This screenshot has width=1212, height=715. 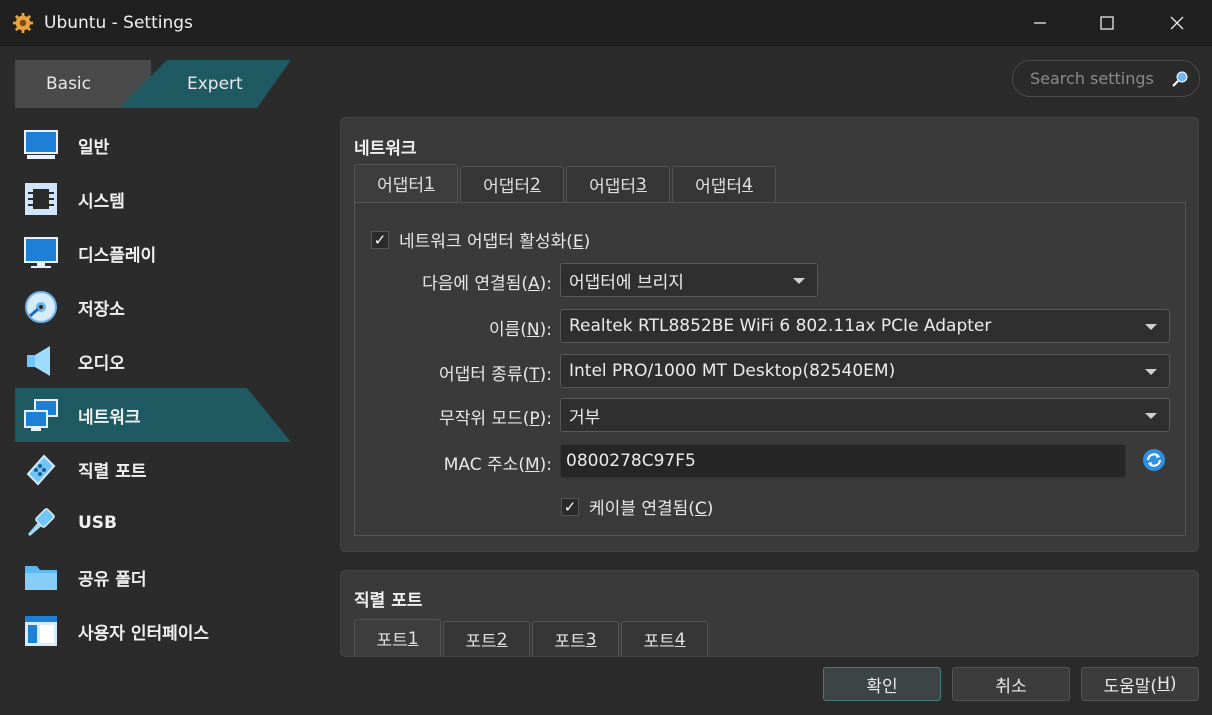 I want to click on close-button, so click(x=1177, y=23).